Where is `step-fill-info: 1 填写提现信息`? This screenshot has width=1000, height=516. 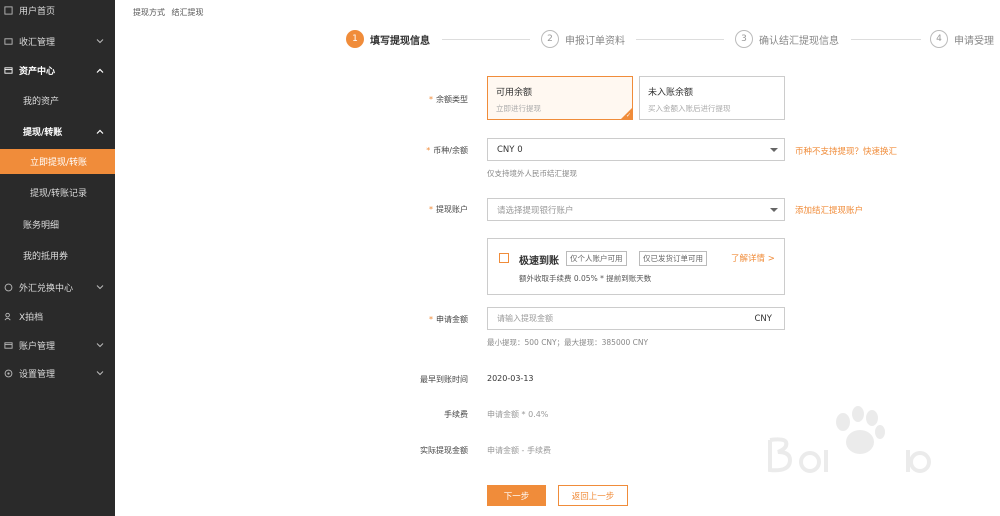 step-fill-info: 1 填写提现信息 is located at coordinates (388, 39).